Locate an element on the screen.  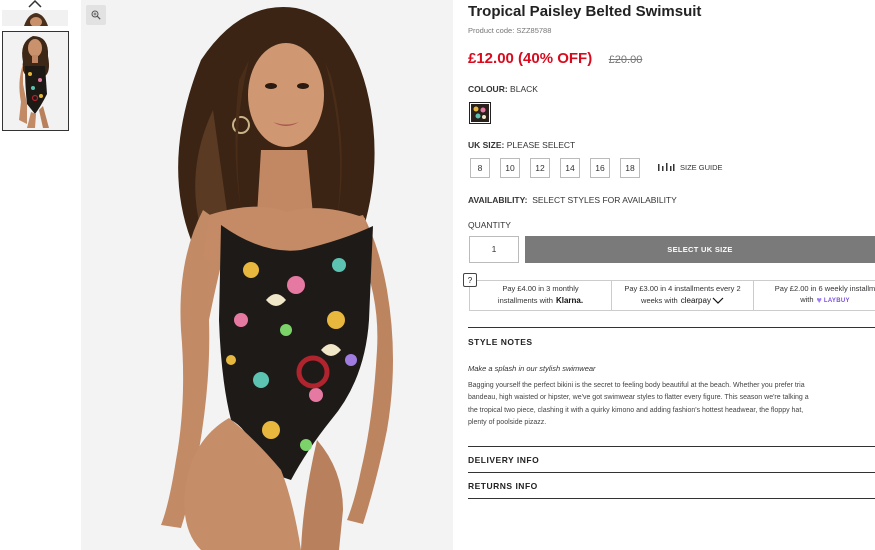
size-option-12: 12 is located at coordinates (540, 168).